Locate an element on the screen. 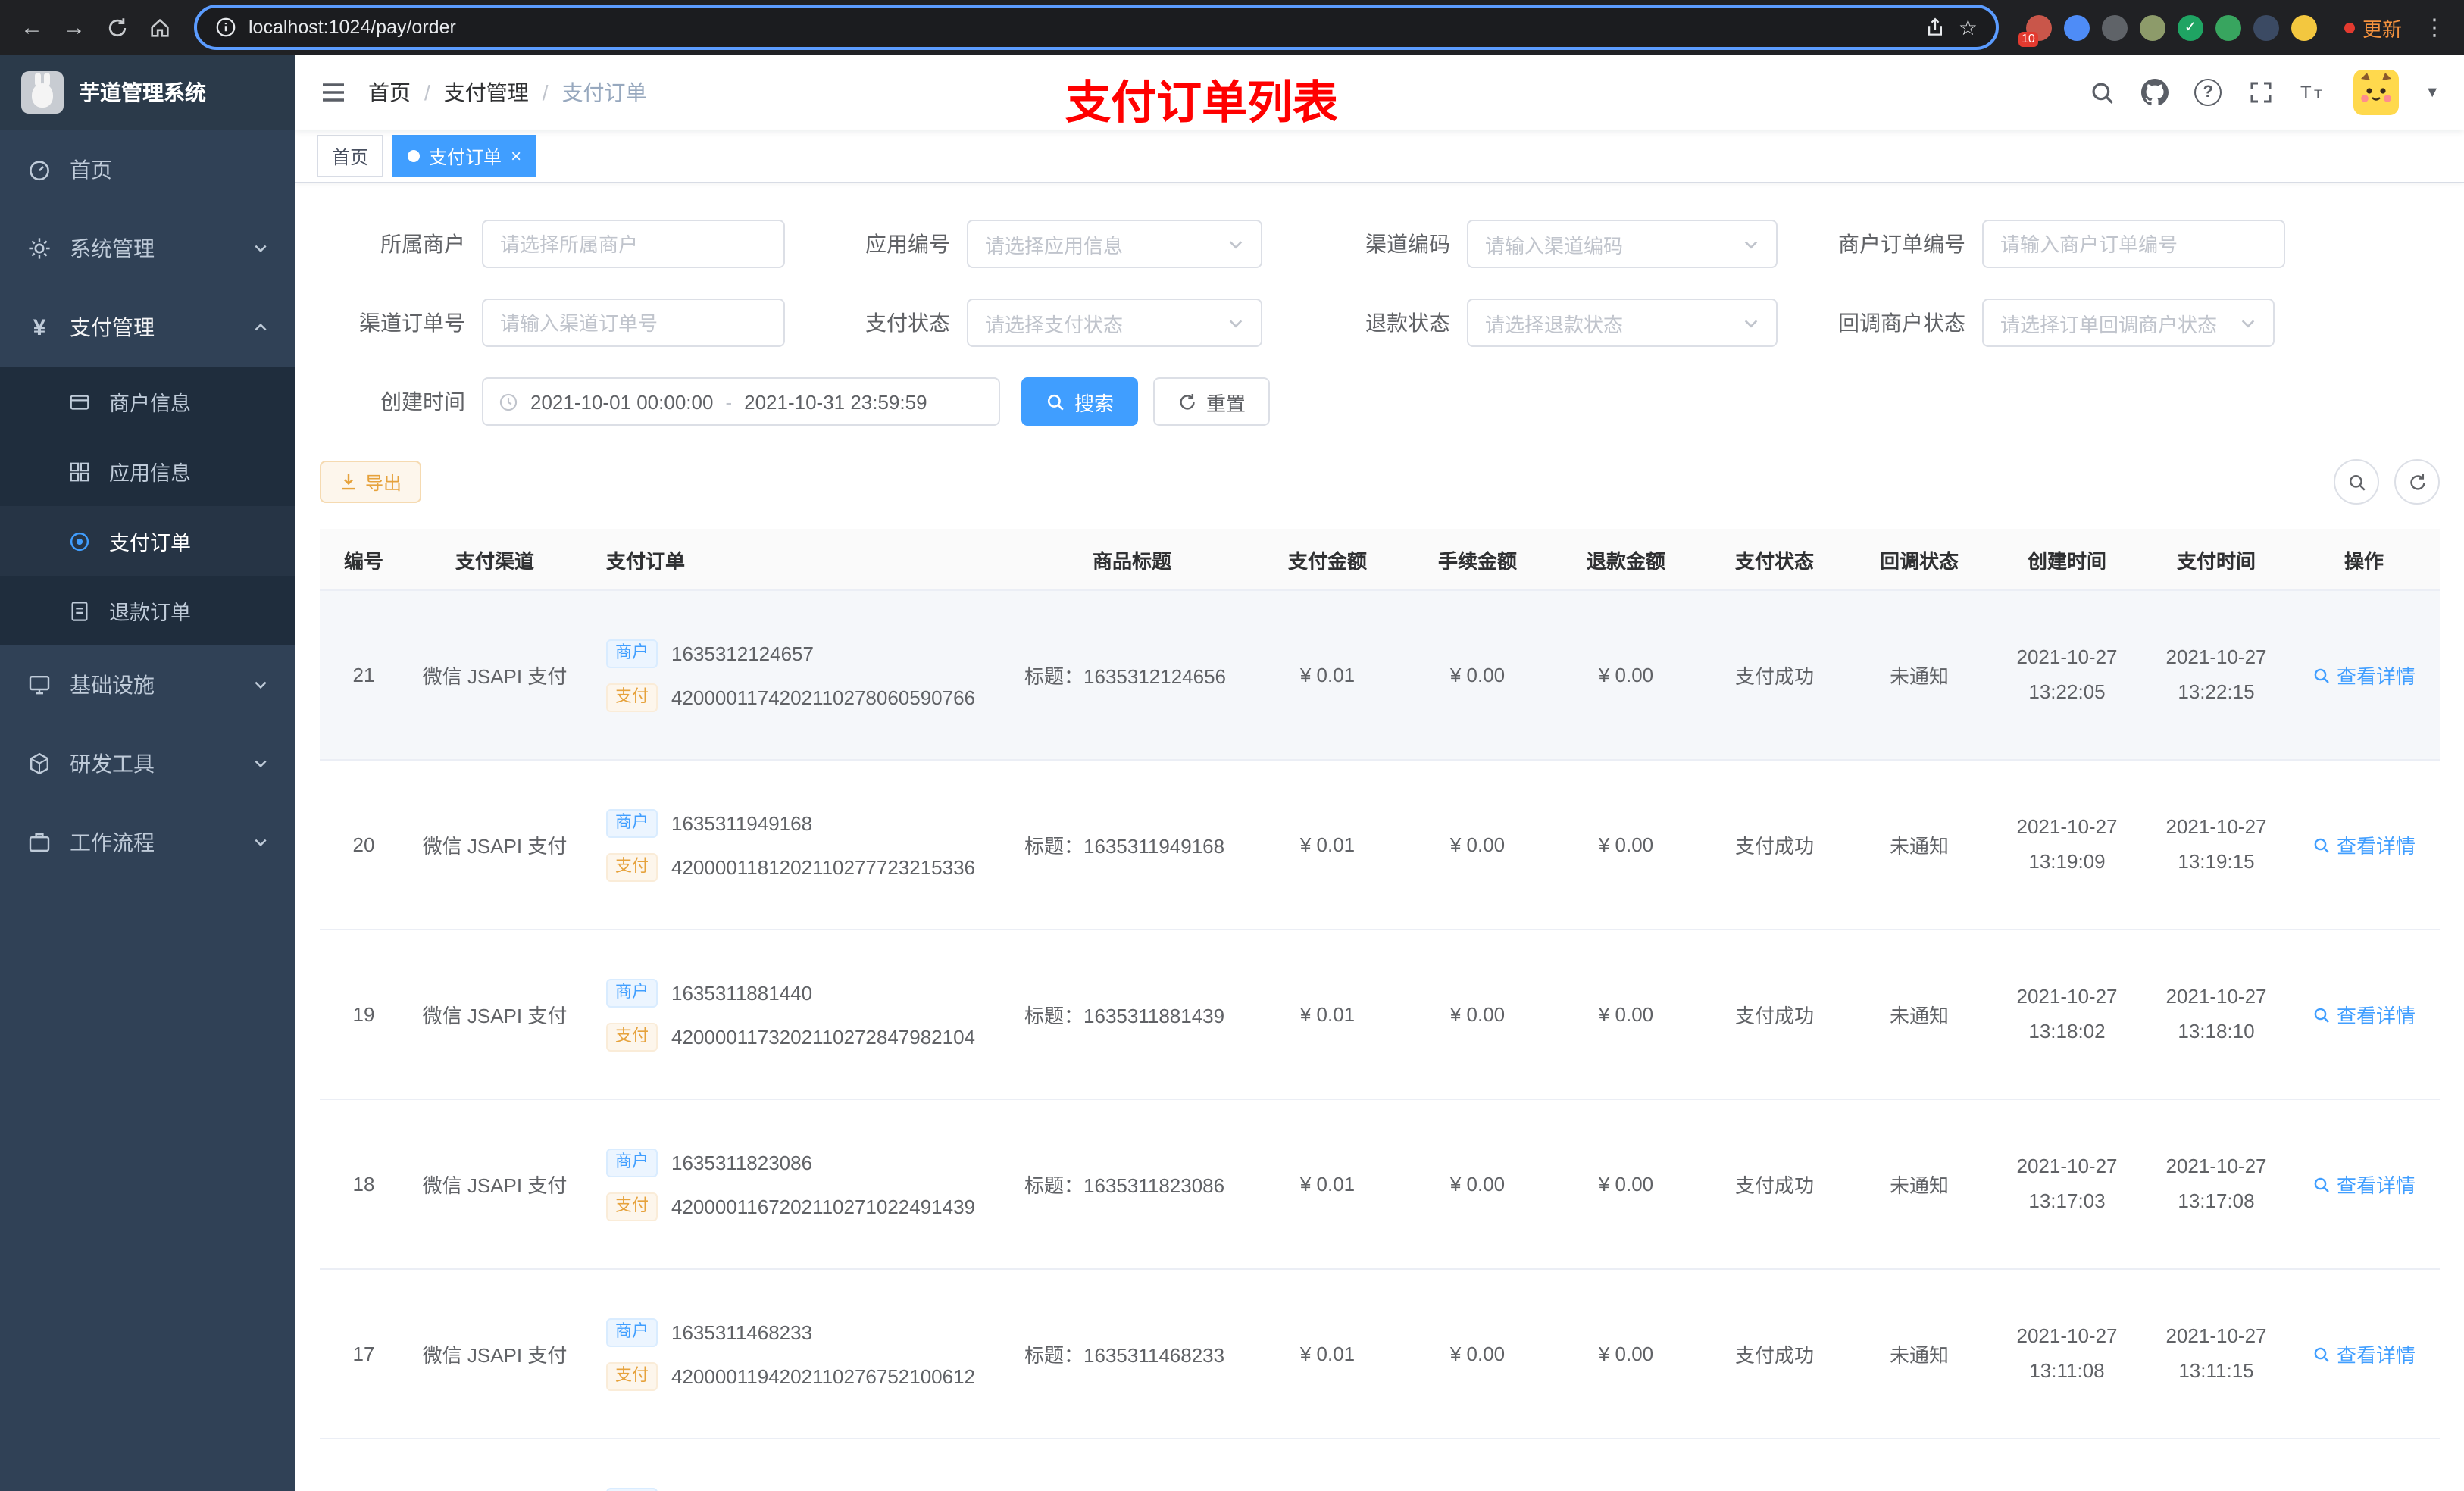  reload-icon is located at coordinates (116, 27).